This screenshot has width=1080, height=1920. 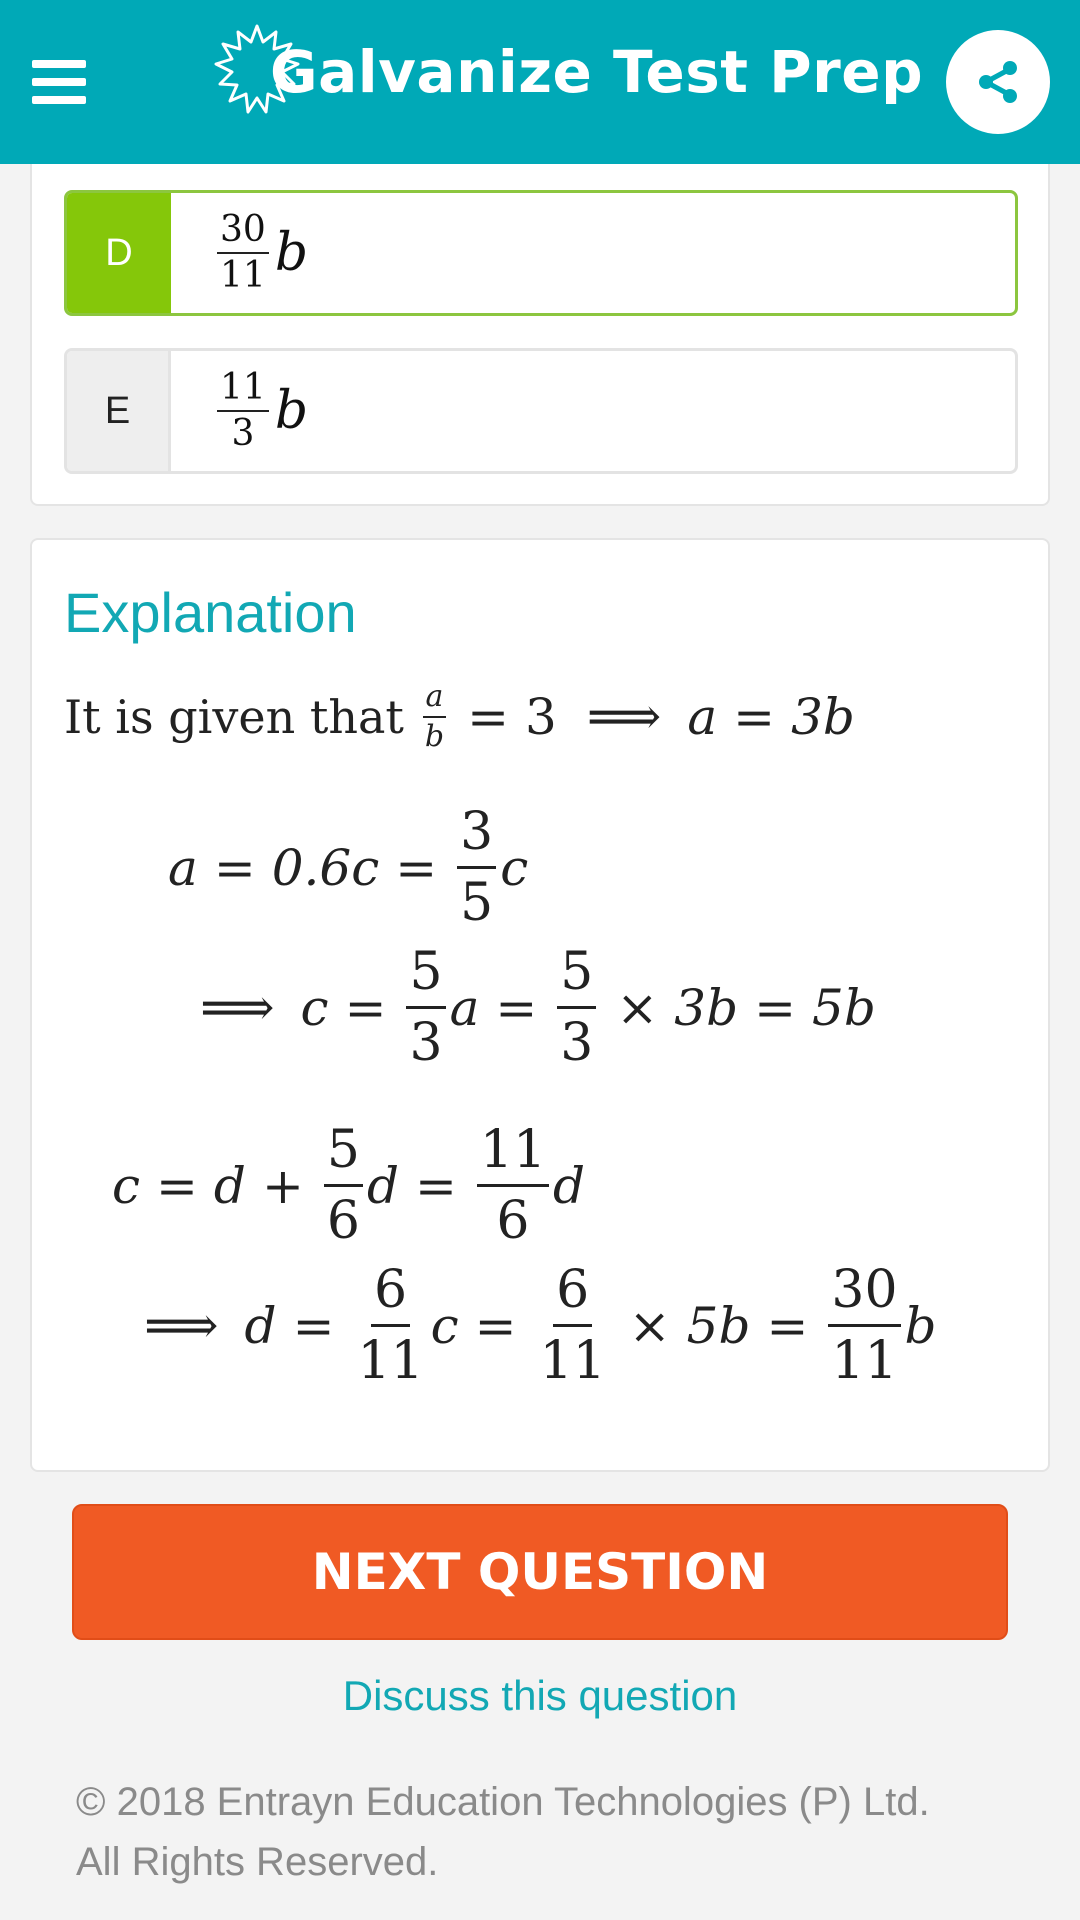 What do you see at coordinates (119, 411) in the screenshot?
I see `option-letter: E` at bounding box center [119, 411].